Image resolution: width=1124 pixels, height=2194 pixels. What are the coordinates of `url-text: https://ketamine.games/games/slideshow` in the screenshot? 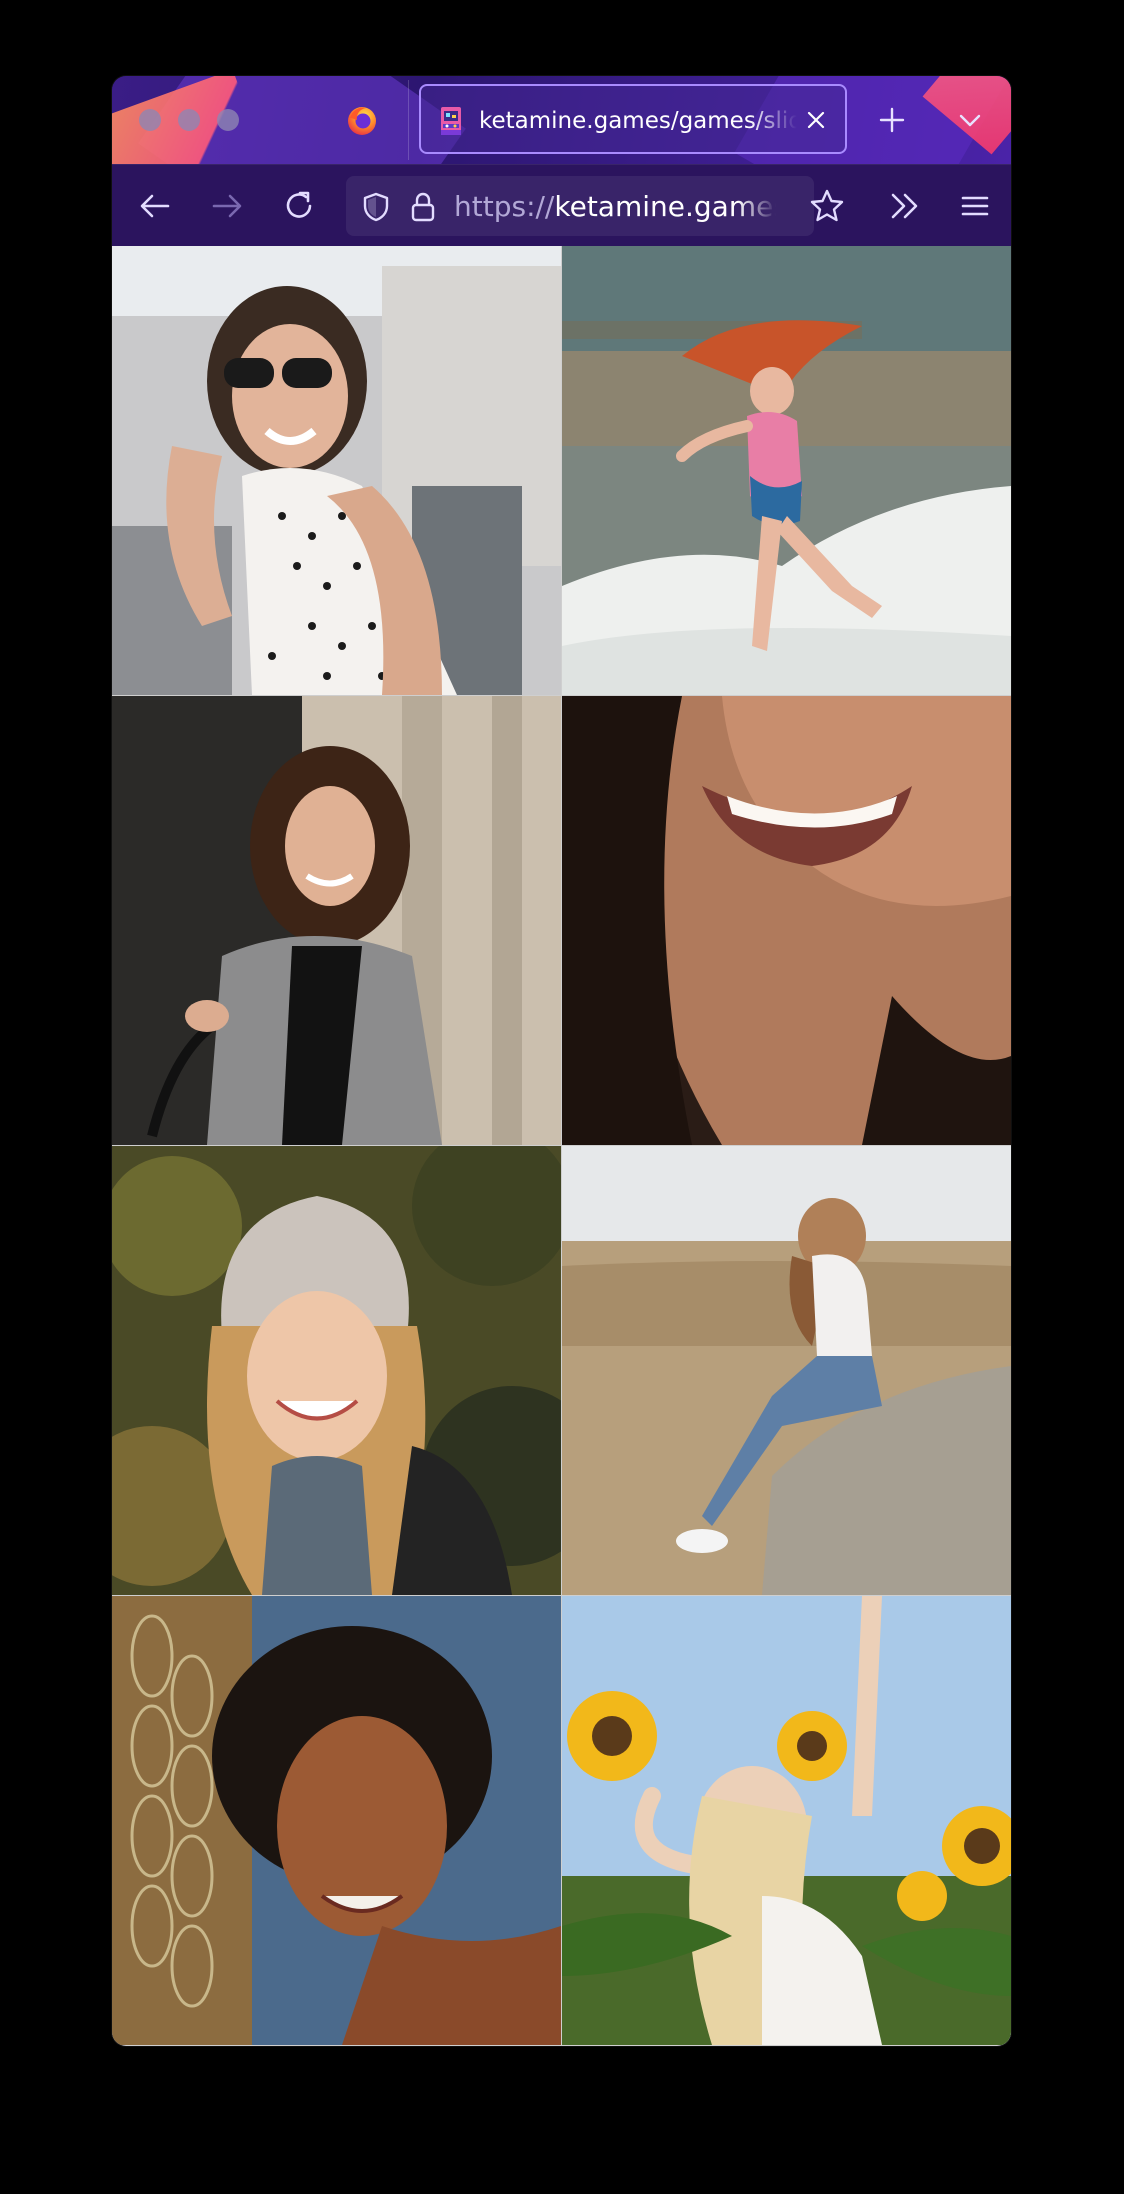 It's located at (615, 207).